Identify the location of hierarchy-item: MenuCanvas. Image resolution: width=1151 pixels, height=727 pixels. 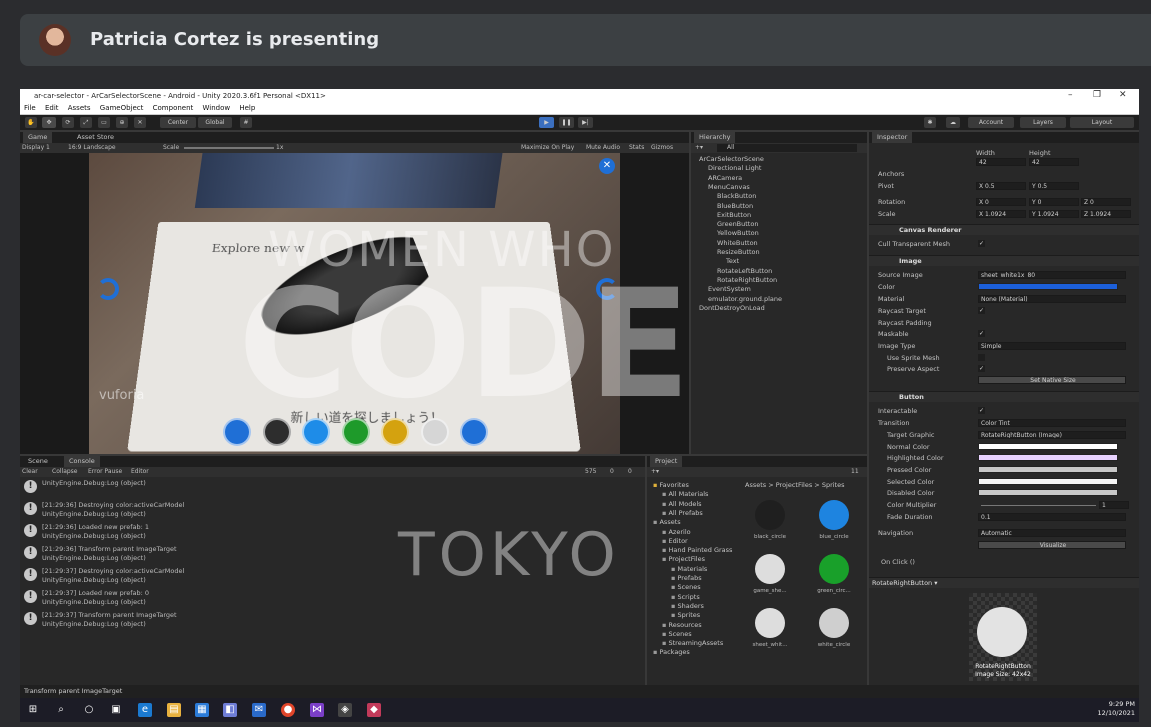
(779, 187).